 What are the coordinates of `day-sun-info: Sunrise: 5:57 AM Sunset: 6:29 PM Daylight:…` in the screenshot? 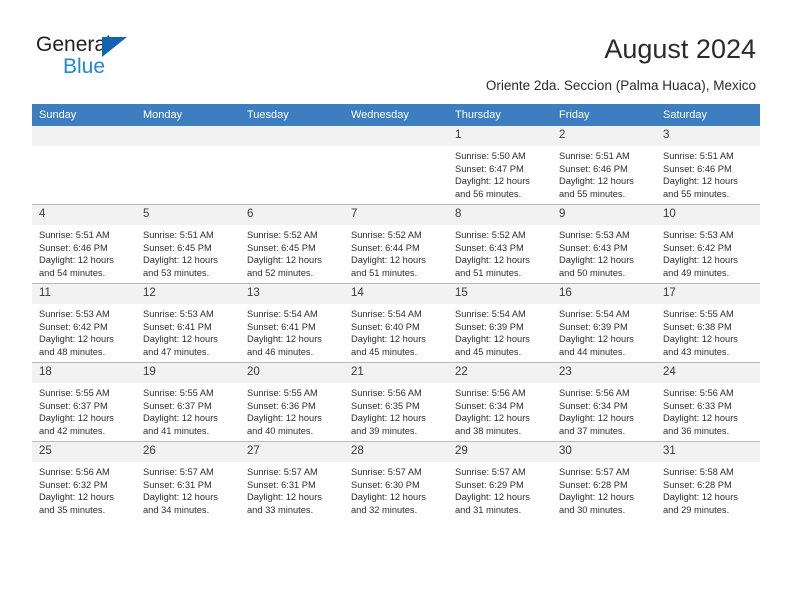 It's located at (500, 489).